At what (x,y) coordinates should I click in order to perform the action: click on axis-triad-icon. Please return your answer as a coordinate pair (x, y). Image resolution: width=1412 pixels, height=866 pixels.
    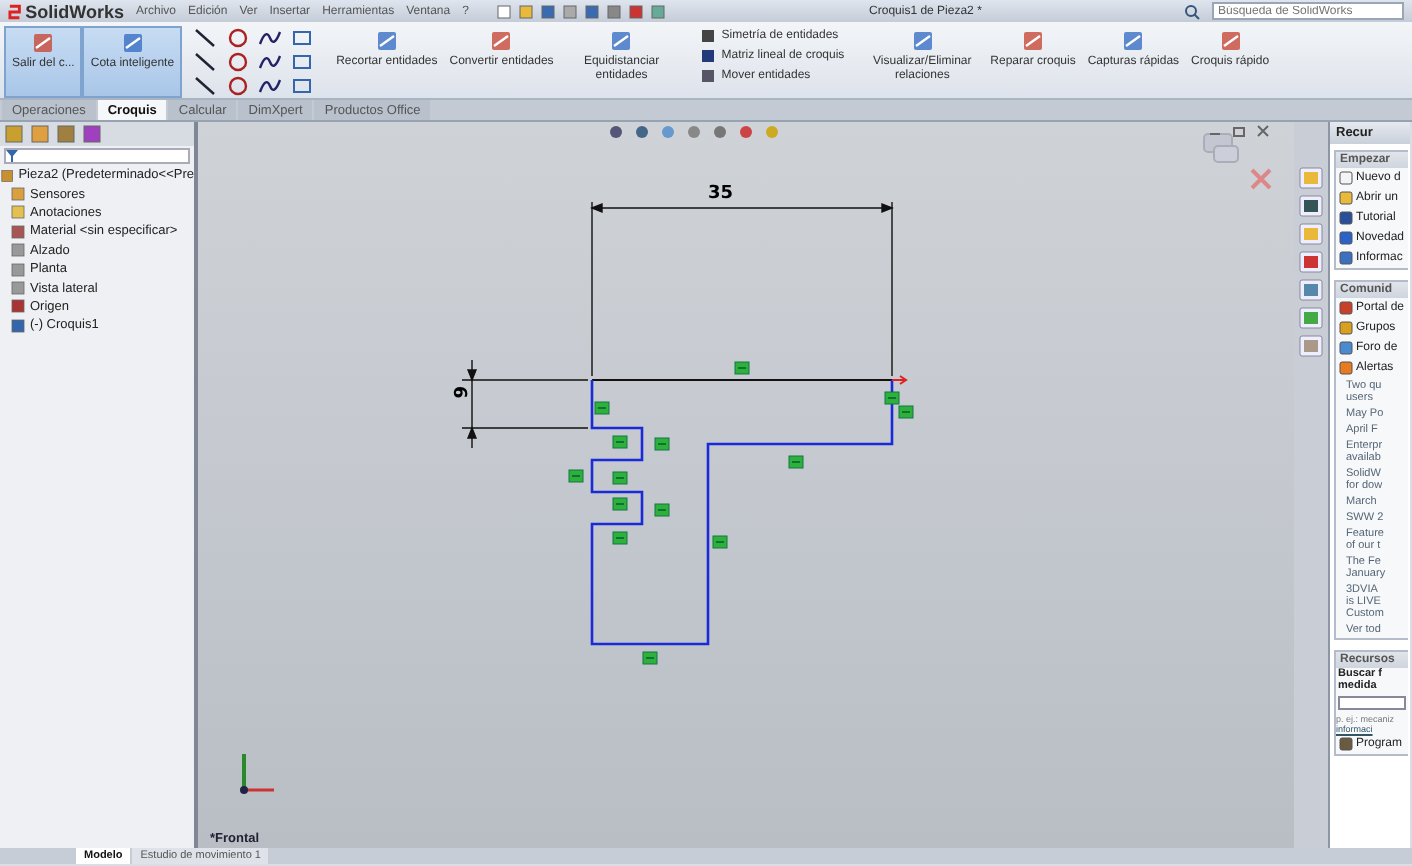
    Looking at the image, I should click on (257, 774).